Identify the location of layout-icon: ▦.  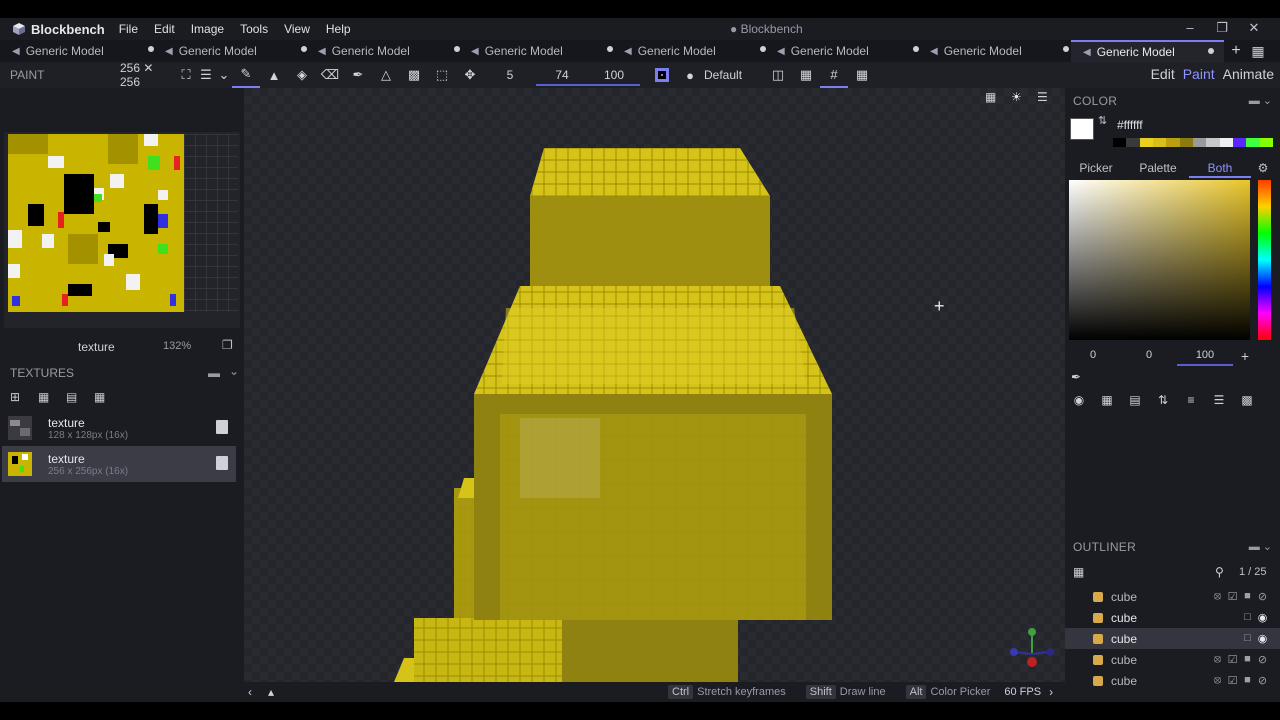
(862, 75).